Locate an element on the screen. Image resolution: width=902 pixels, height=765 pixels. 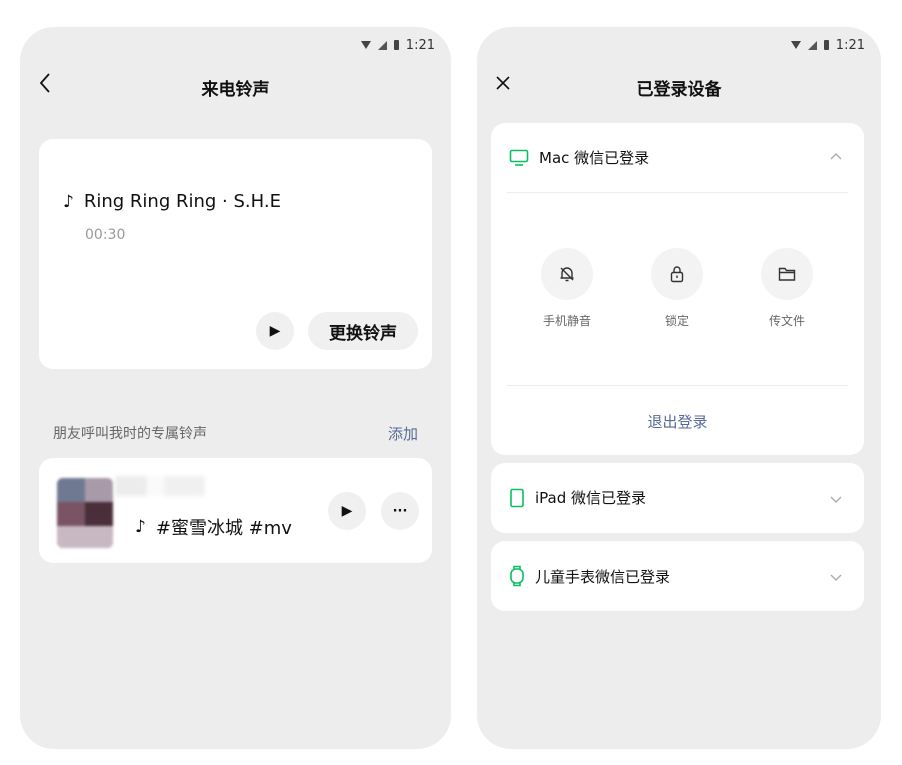
action-label: 手机静音 is located at coordinates (566, 321).